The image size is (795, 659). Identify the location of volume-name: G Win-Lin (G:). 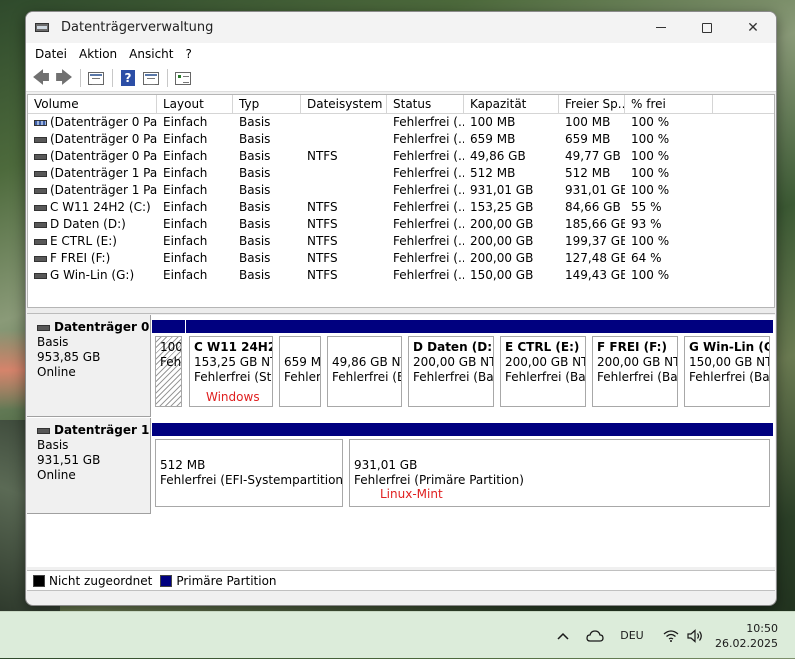
(92, 275).